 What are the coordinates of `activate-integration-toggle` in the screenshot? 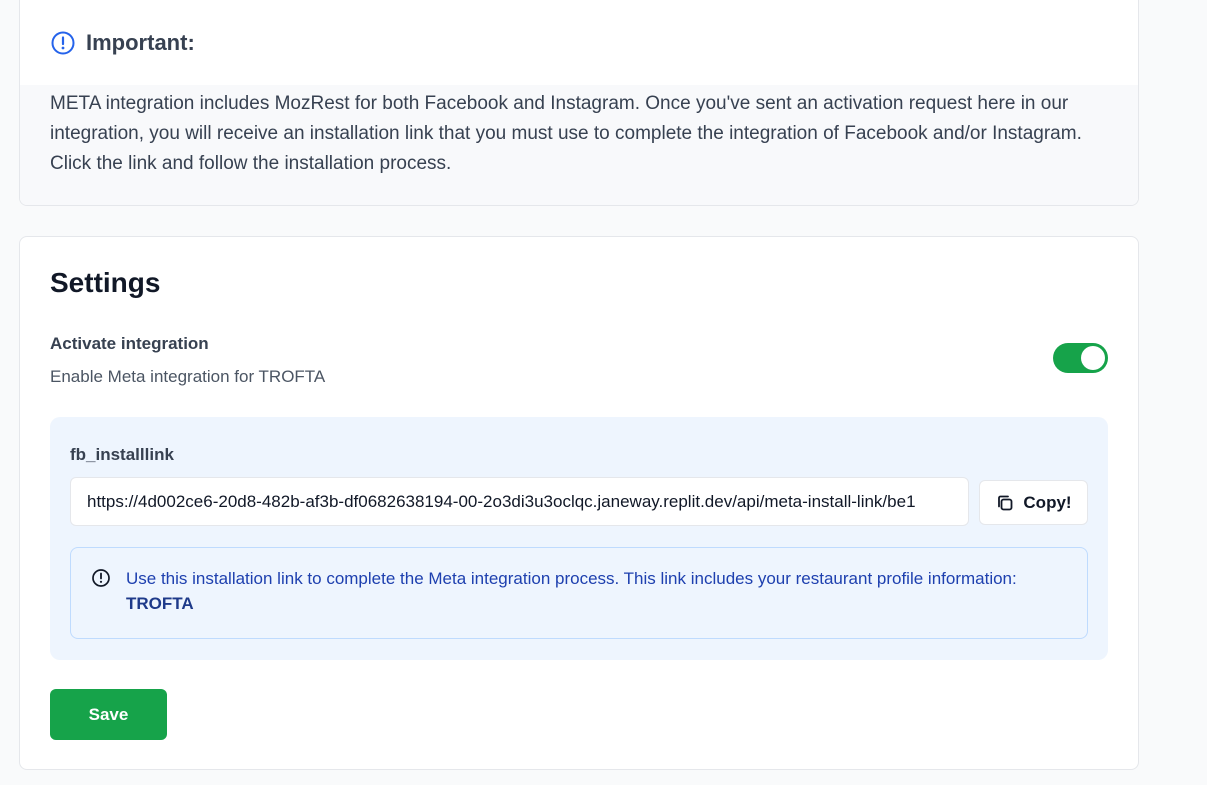 It's located at (1080, 358).